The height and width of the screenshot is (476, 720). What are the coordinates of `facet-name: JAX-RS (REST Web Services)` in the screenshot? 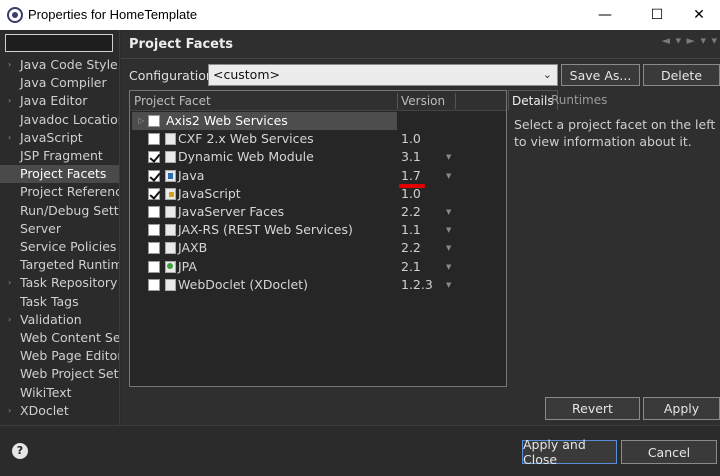 It's located at (265, 230).